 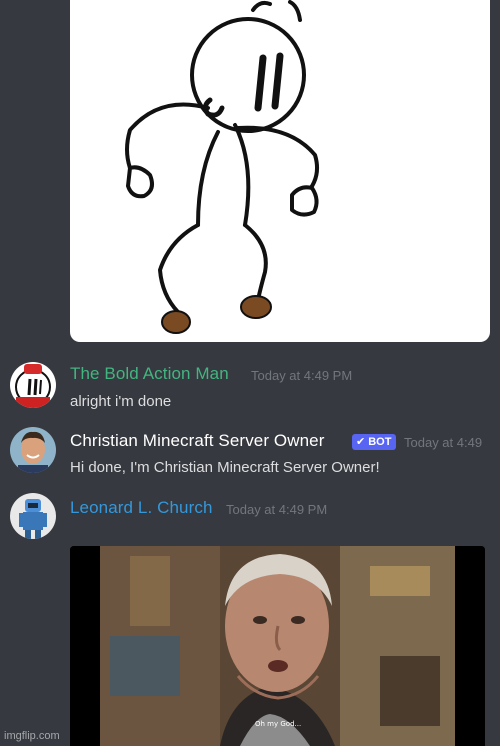 I want to click on username-text: The Bold Action Man, so click(x=149, y=373).